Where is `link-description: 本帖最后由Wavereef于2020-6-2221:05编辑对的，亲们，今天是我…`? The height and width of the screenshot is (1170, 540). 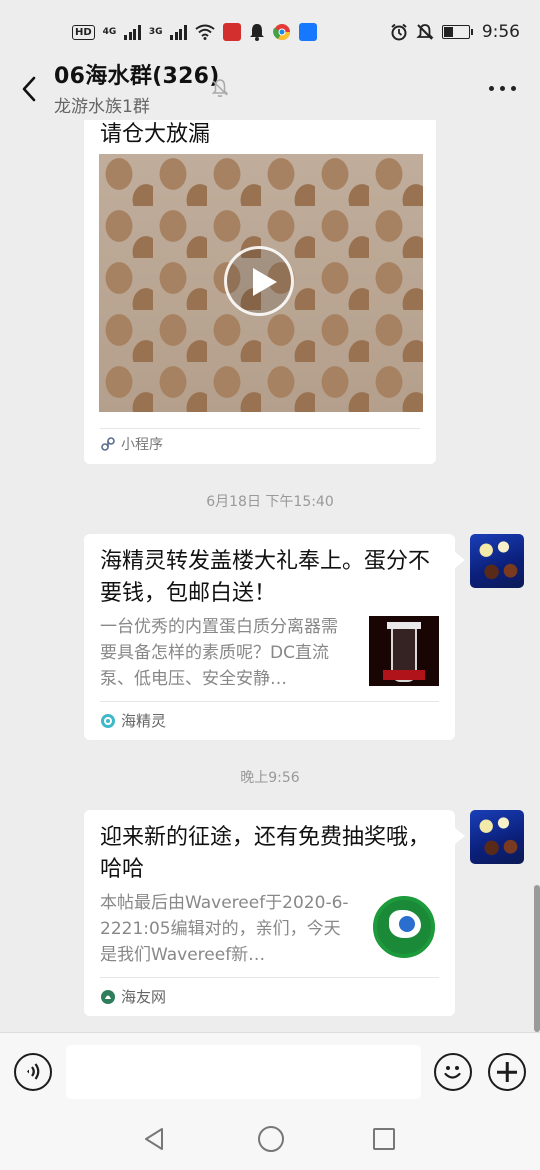
link-description: 本帖最后由Wavereef于2020-6-2221:05编辑对的，亲们，今天是我… is located at coordinates (224, 929).